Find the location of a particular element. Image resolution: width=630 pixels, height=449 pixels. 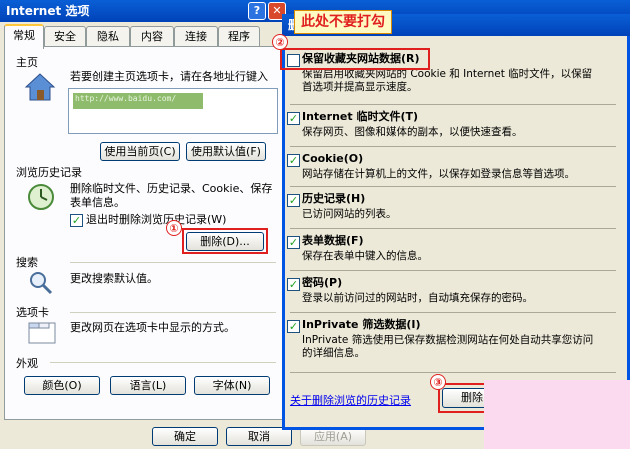

tabs-section-label: 选项卡 is located at coordinates (32, 312).